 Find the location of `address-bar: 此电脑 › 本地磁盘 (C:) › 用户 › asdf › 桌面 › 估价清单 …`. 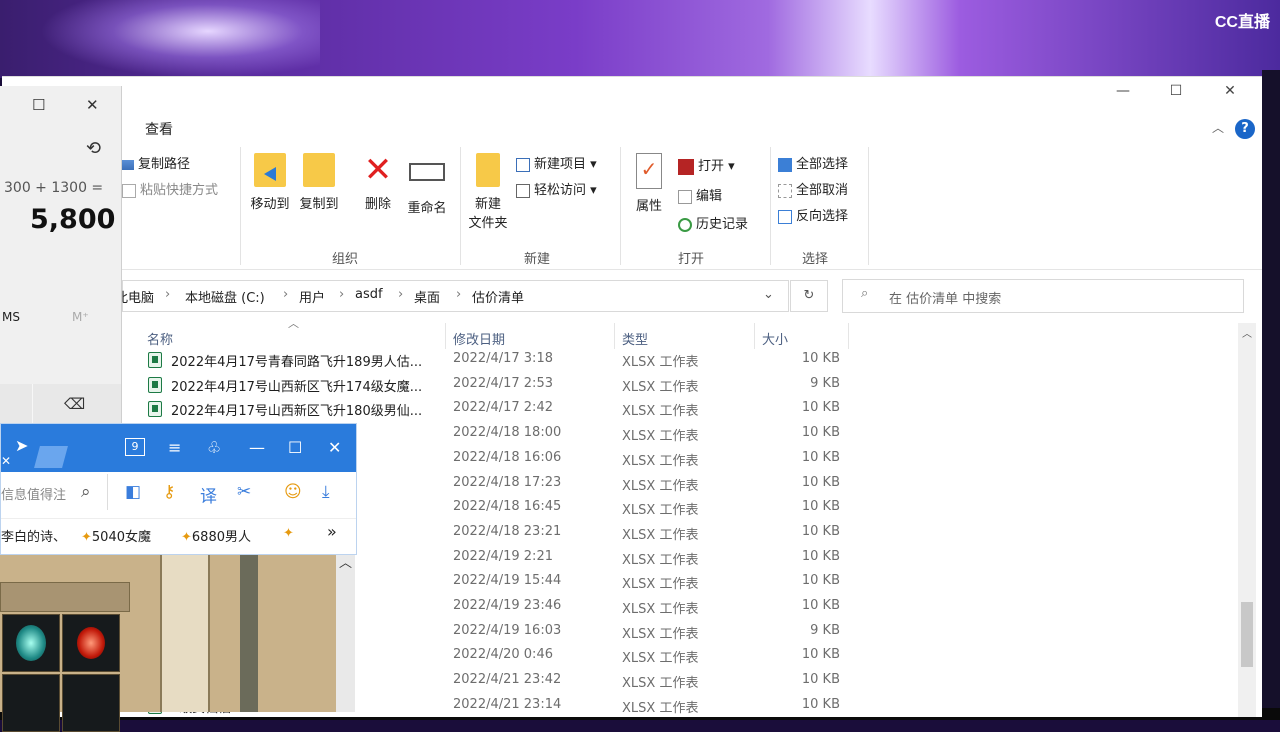

address-bar: 此电脑 › 本地磁盘 (C:) › 用户 › asdf › 桌面 › 估价清单 … is located at coordinates (452, 296).